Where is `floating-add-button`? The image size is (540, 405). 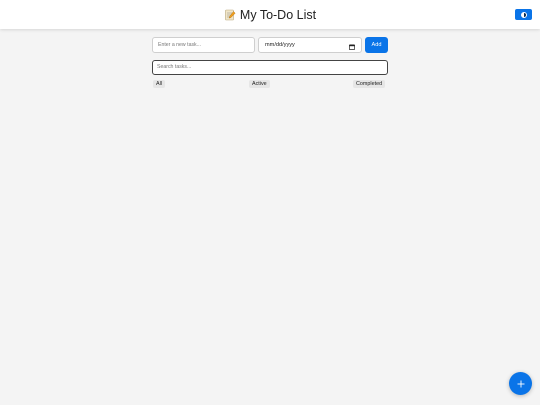
floating-add-button is located at coordinates (520, 383).